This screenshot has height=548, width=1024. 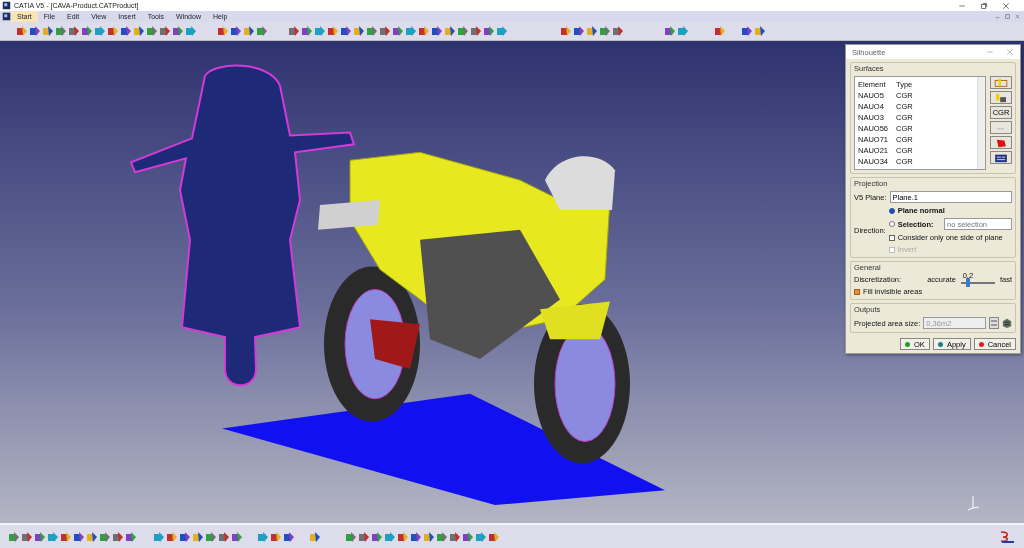 I want to click on document-icon, so click(x=6, y=16).